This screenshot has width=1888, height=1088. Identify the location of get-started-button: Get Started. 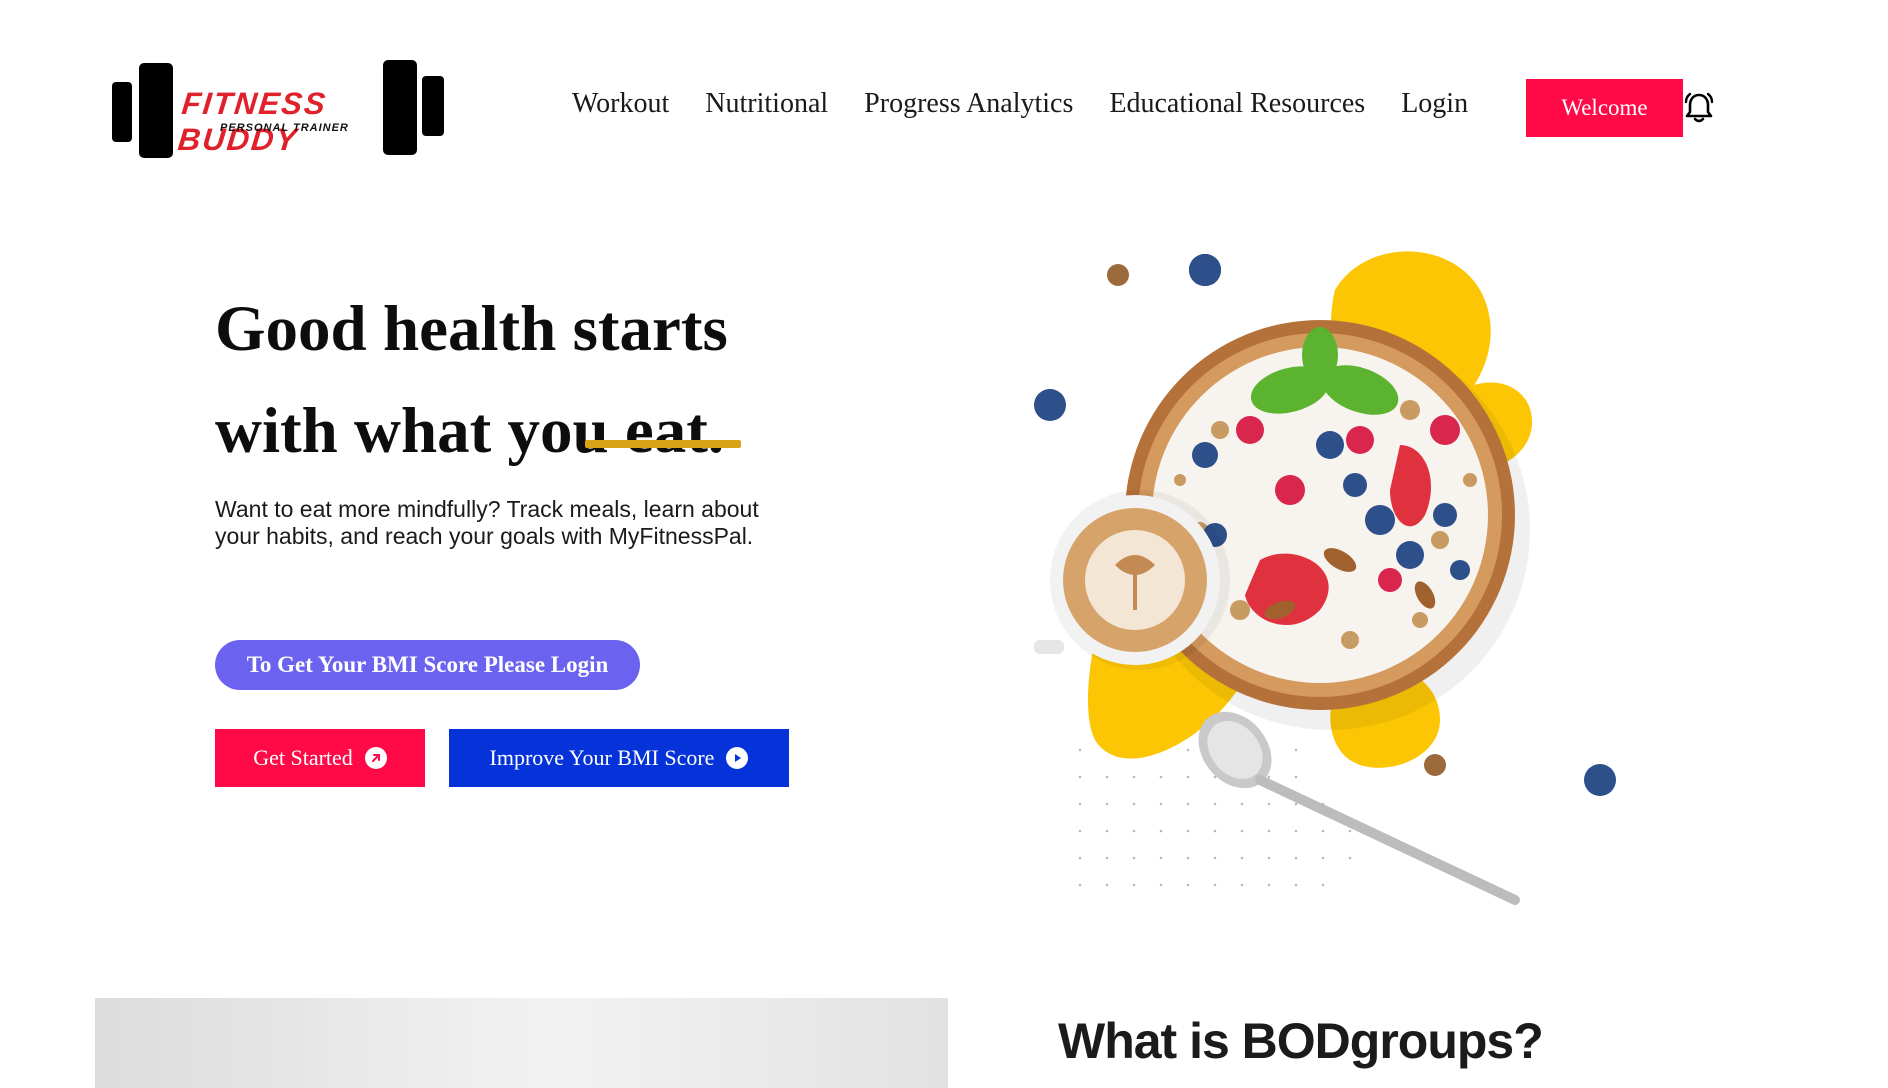
(320, 758).